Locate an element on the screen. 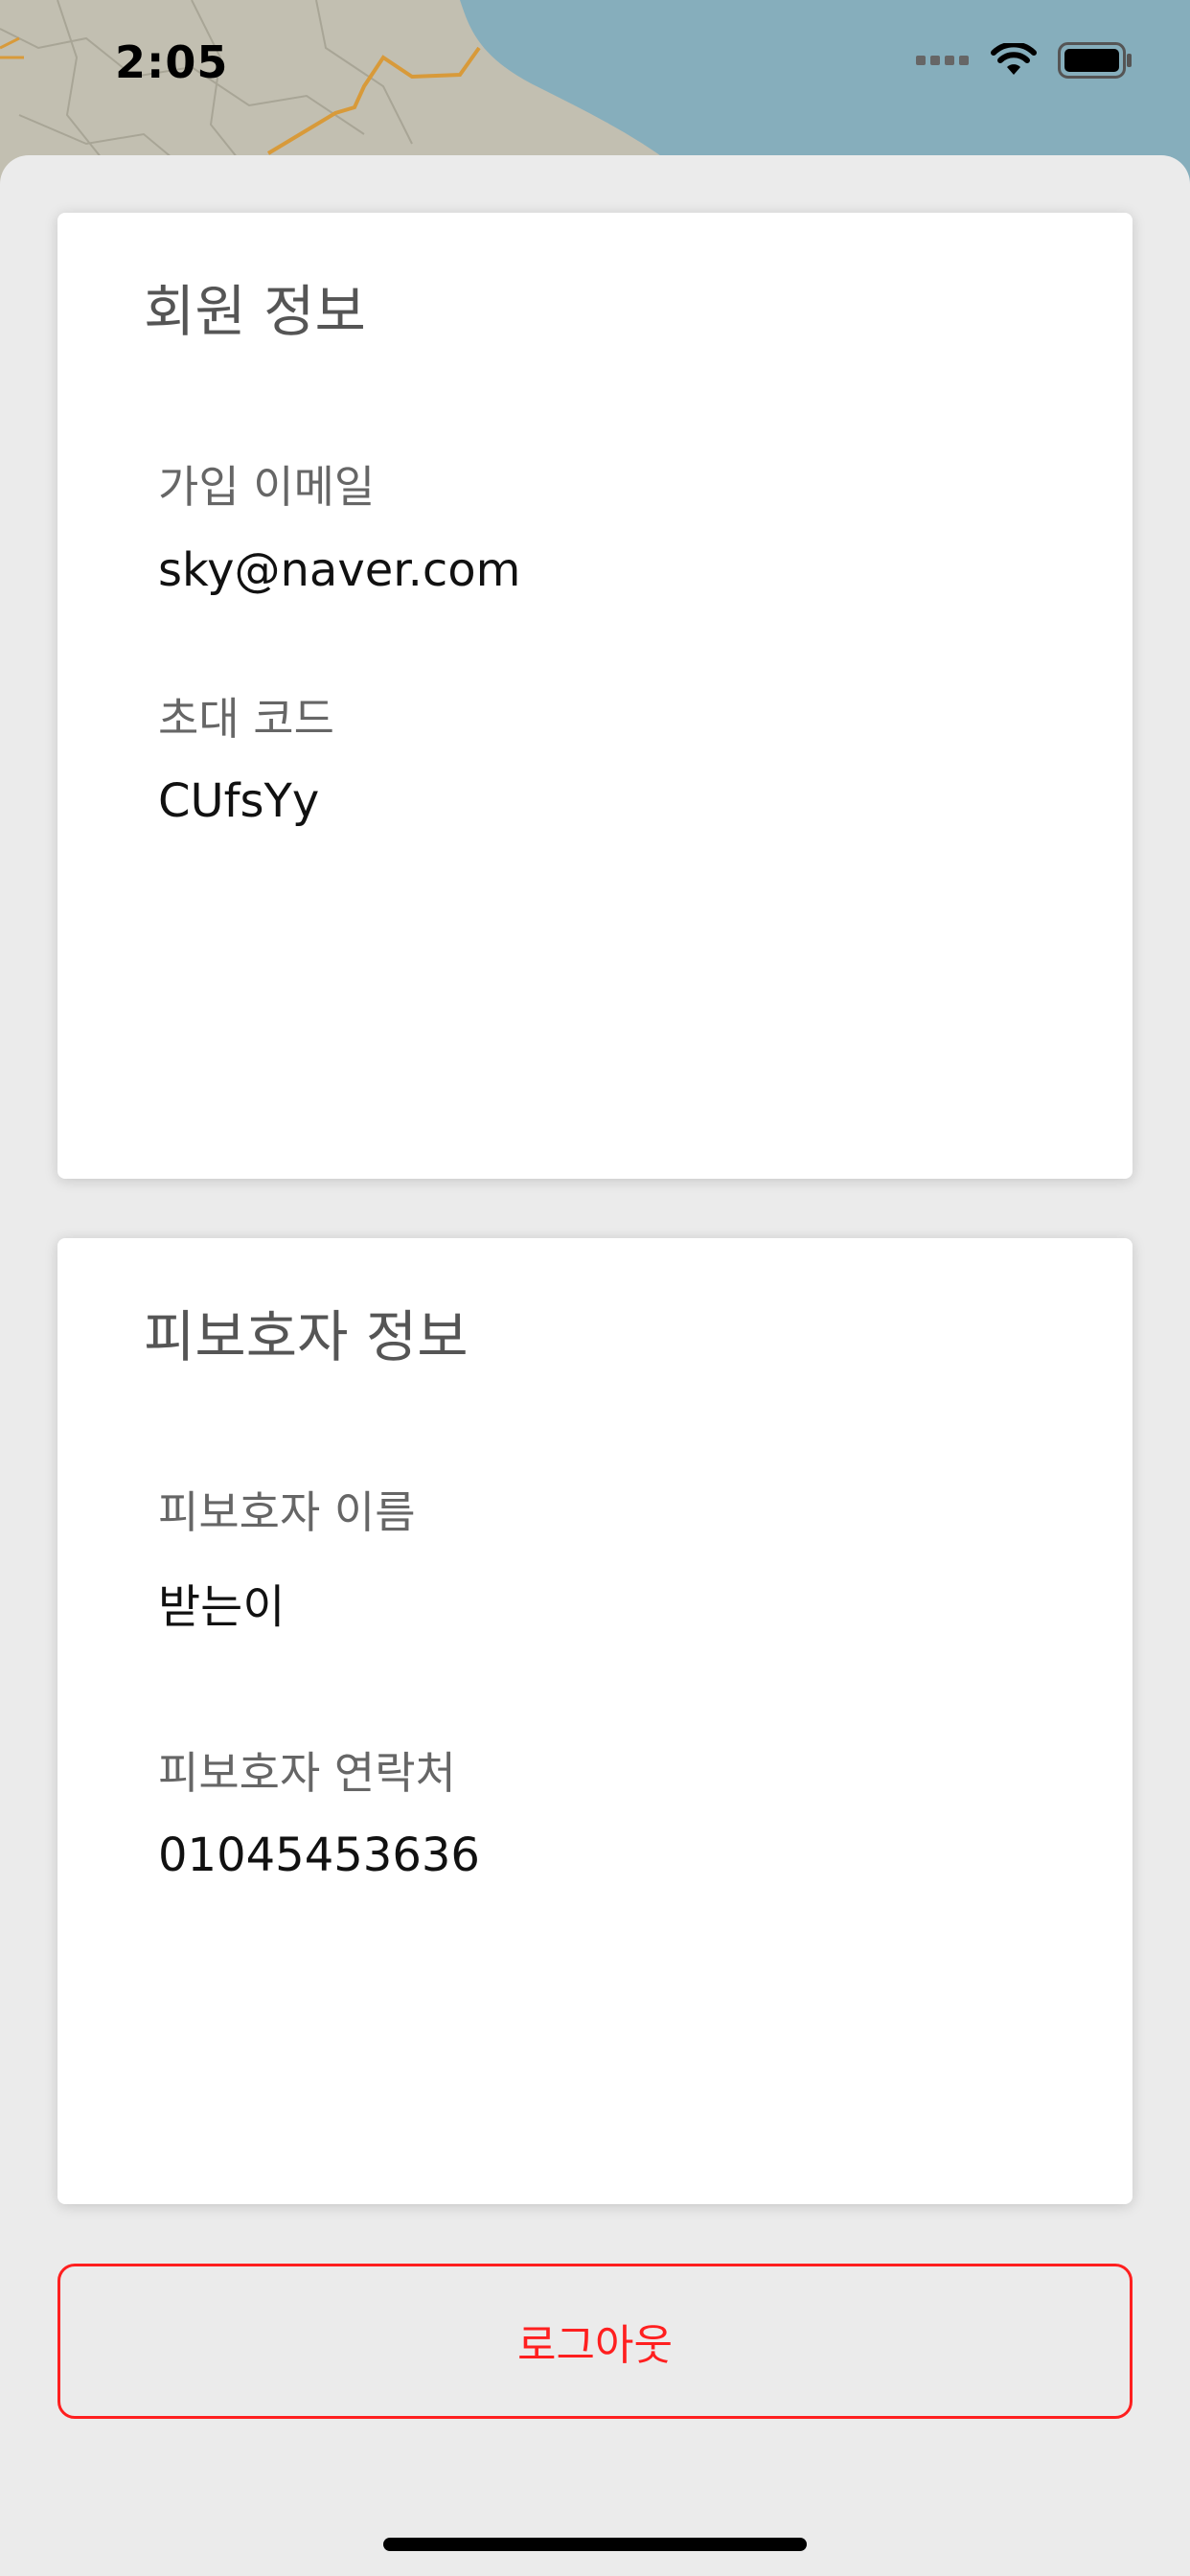 The width and height of the screenshot is (1190, 2576). status-time: 2:05 is located at coordinates (172, 62).